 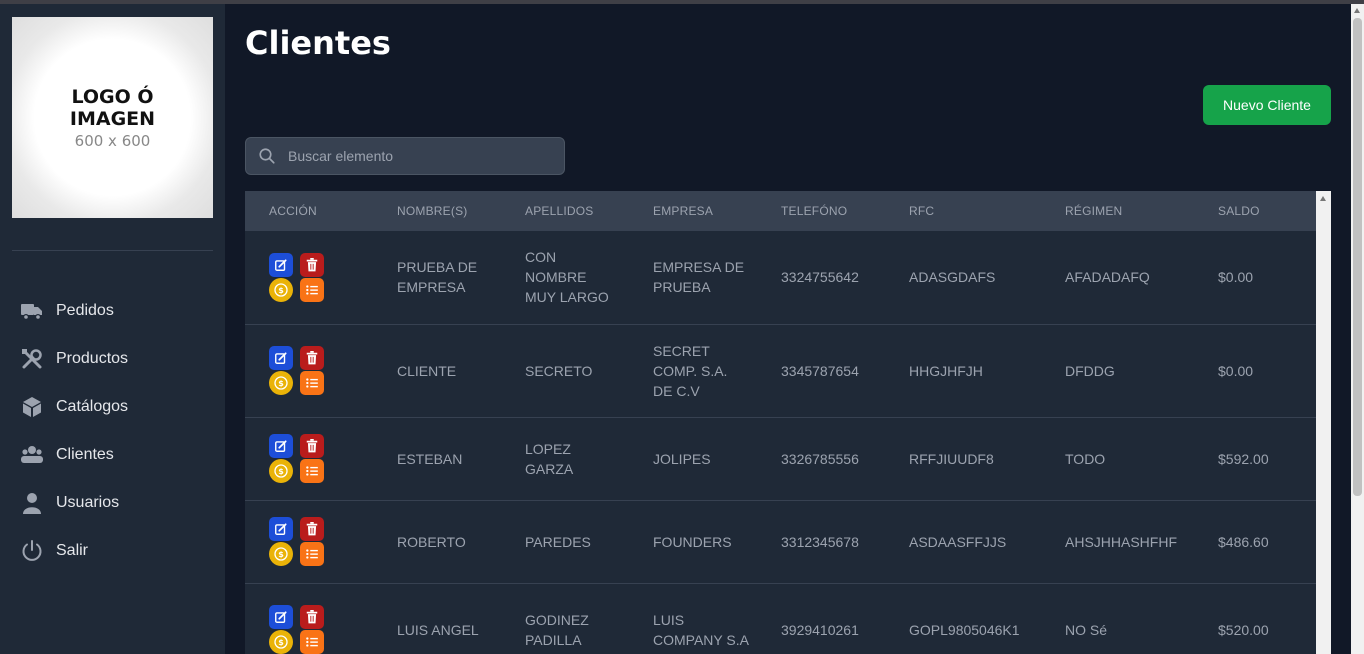 What do you see at coordinates (32, 407) in the screenshot?
I see `cube-icon` at bounding box center [32, 407].